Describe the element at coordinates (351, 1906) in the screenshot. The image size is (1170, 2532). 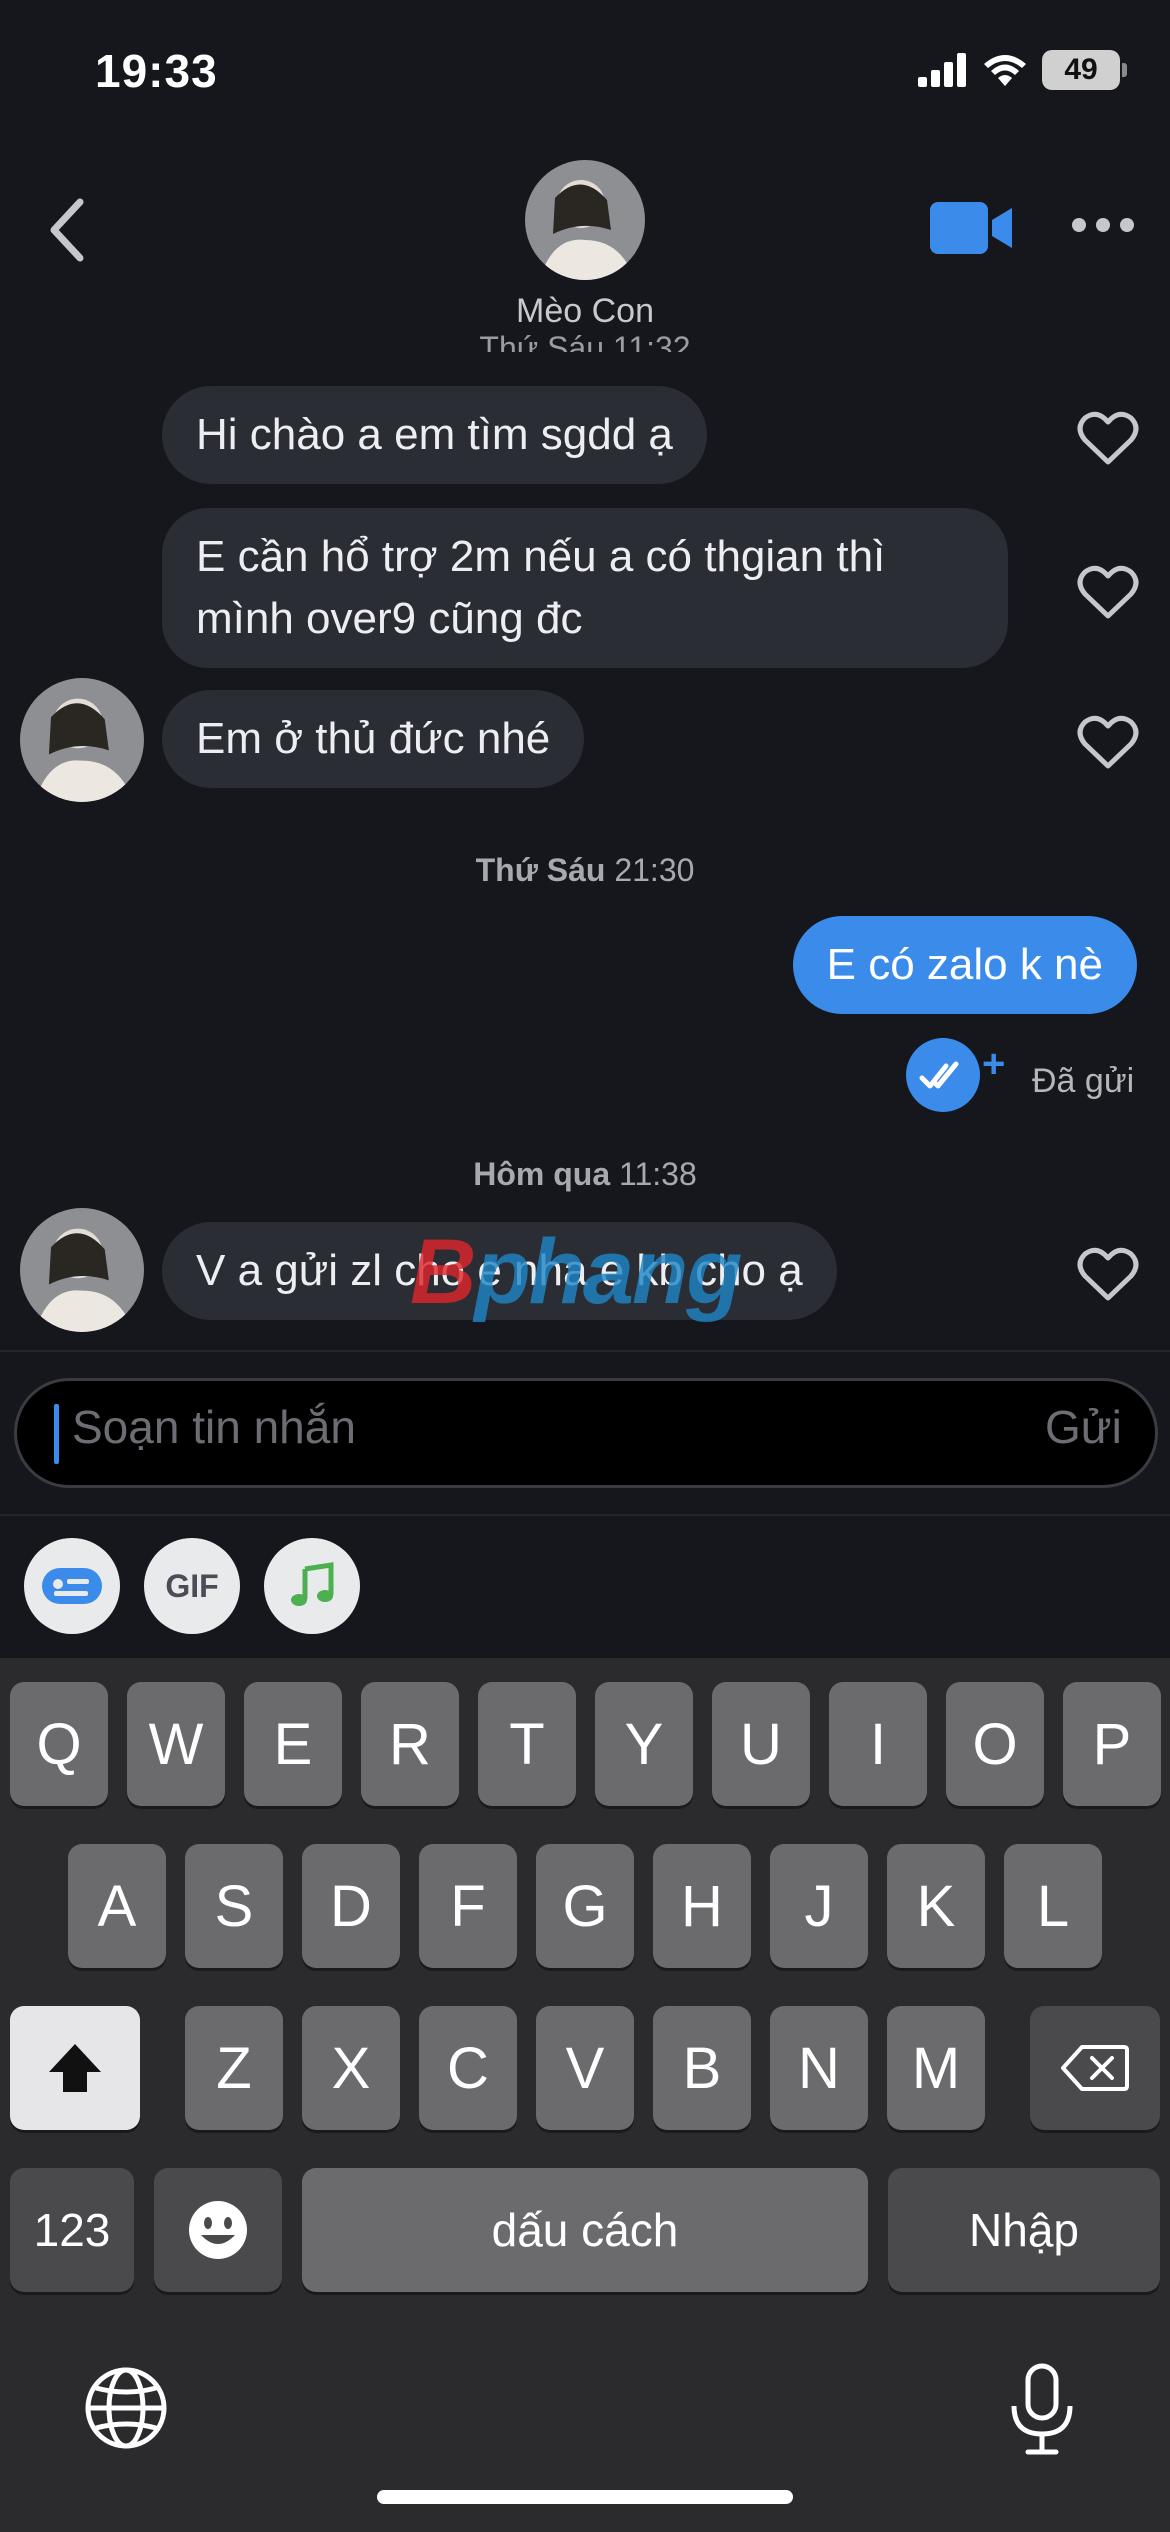
I see `key-d: D` at that location.